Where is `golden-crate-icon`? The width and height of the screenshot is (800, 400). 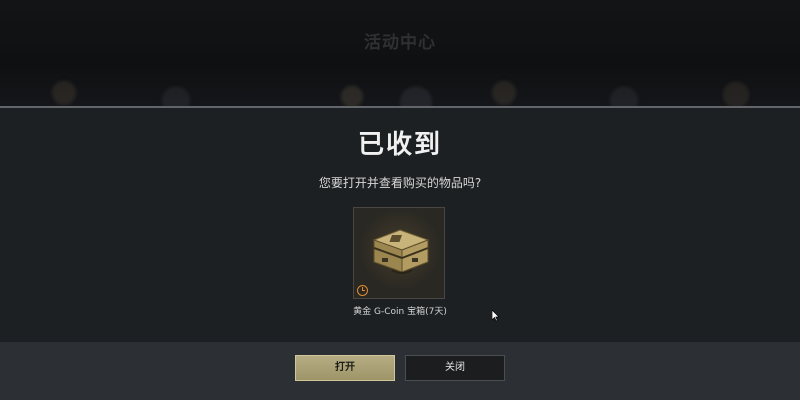
golden-crate-icon is located at coordinates (401, 251).